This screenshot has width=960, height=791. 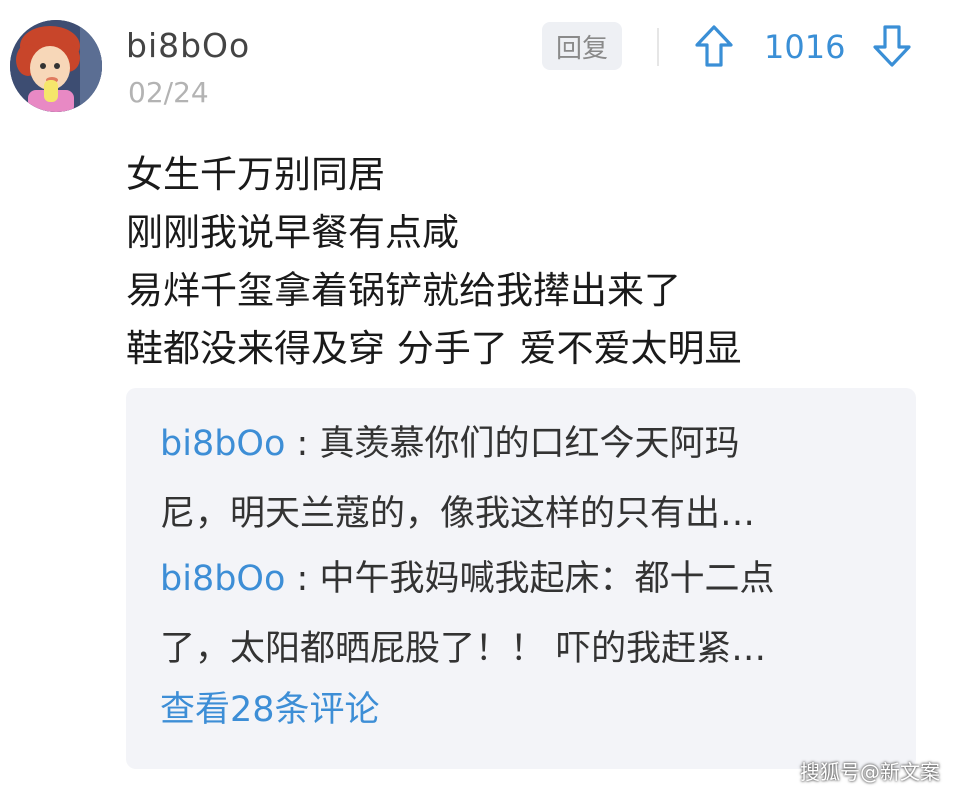 I want to click on divider, so click(x=658, y=47).